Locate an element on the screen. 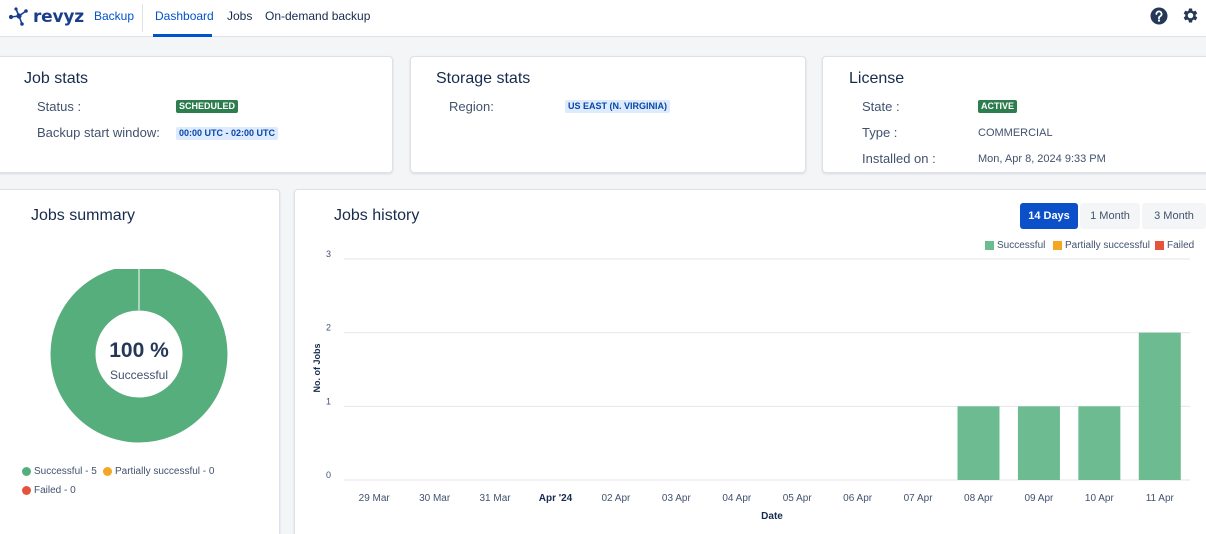 This screenshot has width=1206, height=534. nav-dashboard: Dashboard is located at coordinates (184, 16).